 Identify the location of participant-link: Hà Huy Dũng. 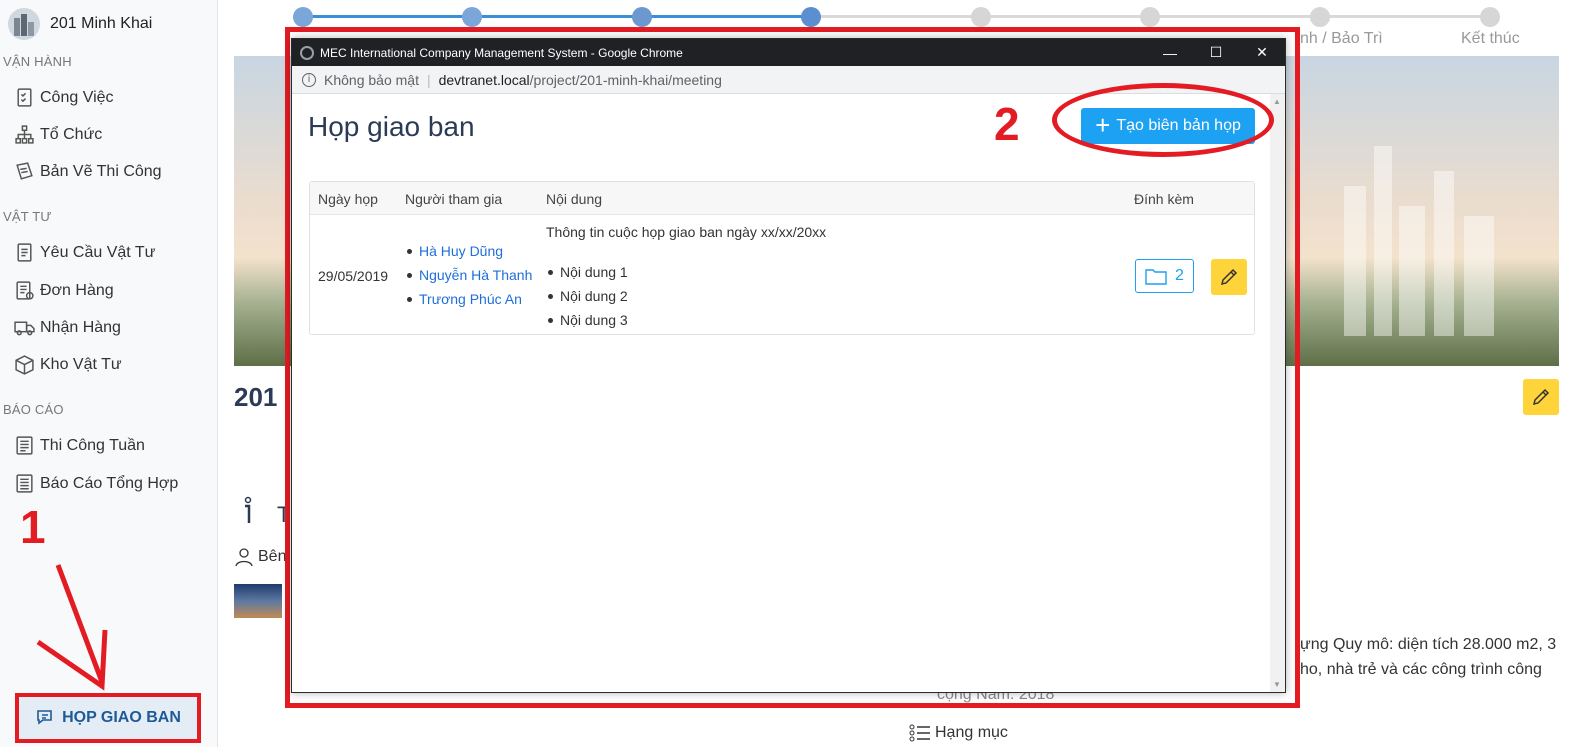
(468, 251).